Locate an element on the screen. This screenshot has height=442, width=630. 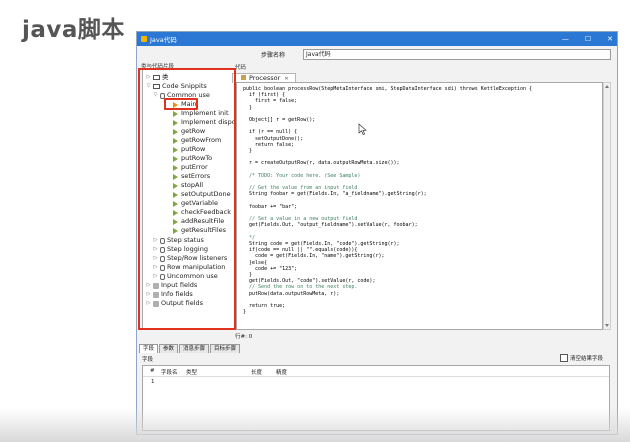
tree-item: setErrors is located at coordinates (191, 176).